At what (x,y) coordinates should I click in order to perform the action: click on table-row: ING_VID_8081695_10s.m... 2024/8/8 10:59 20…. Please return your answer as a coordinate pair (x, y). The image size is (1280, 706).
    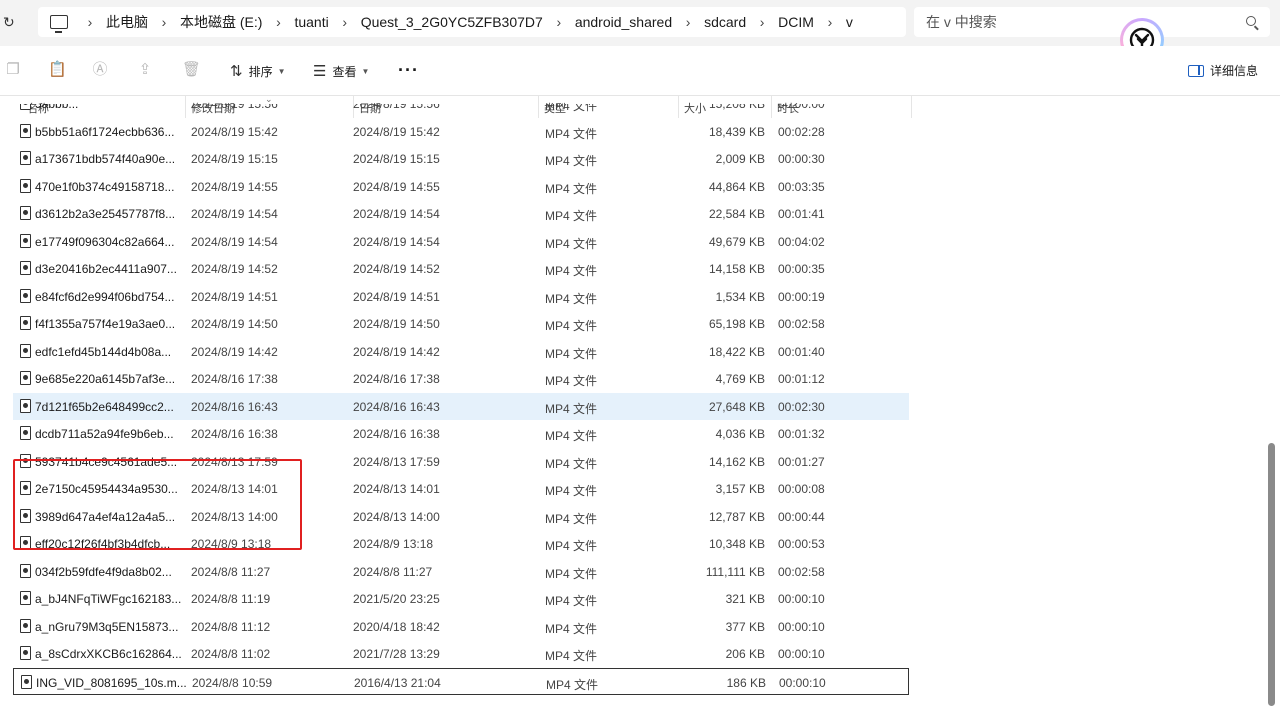
    Looking at the image, I should click on (461, 681).